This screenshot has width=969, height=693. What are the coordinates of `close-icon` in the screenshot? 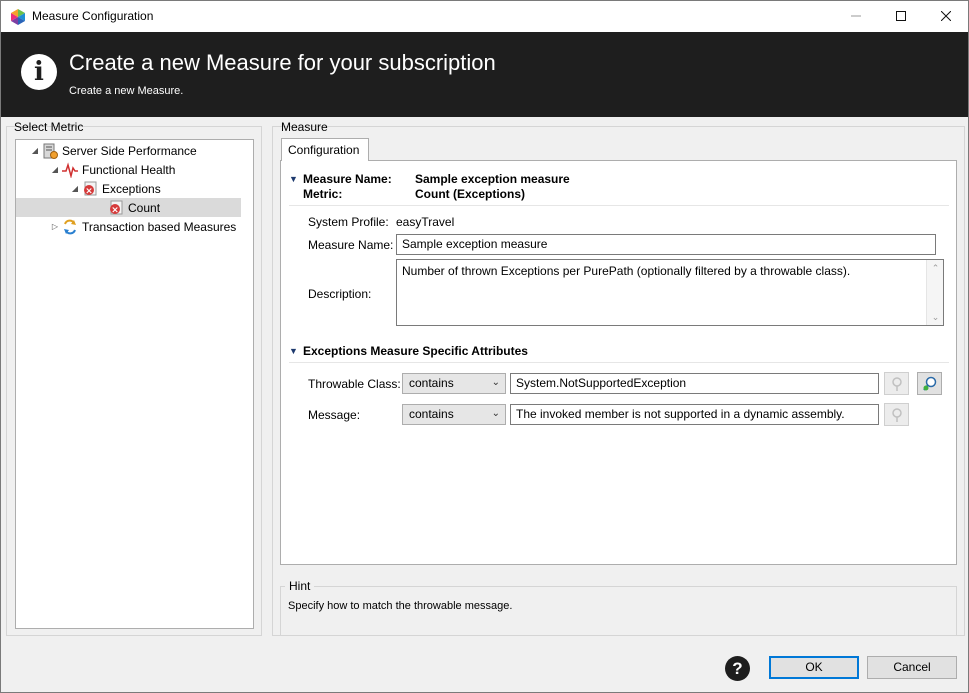 It's located at (946, 16).